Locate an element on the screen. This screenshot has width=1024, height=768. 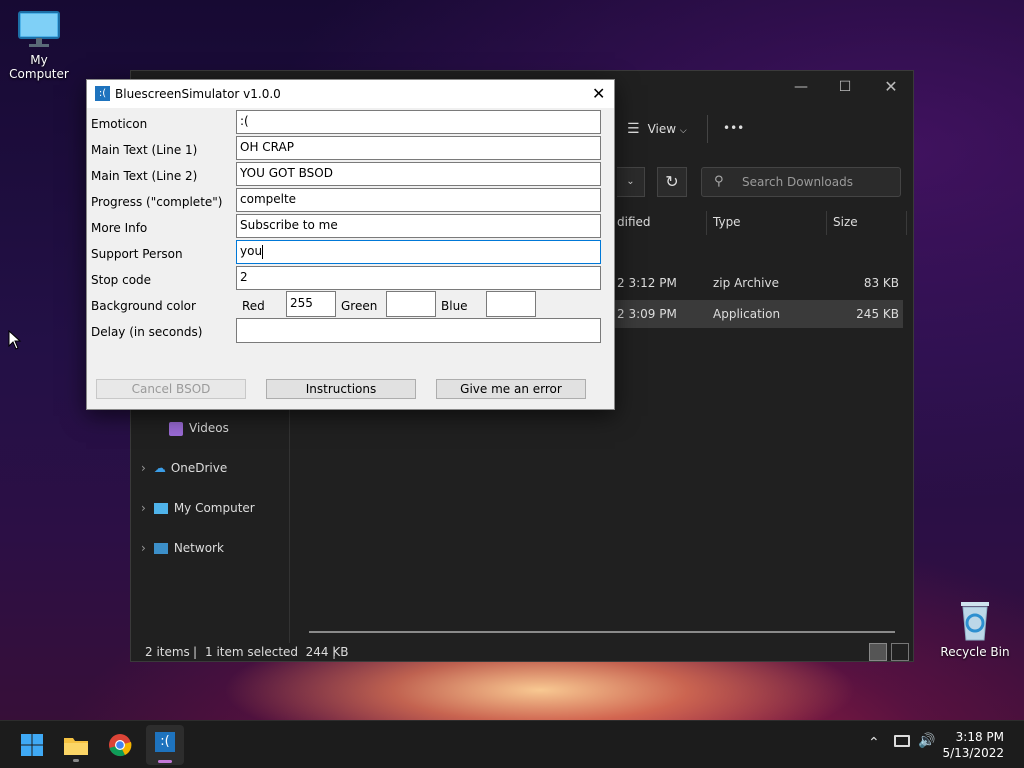
volume-icon: 🔊 is located at coordinates (926, 741).